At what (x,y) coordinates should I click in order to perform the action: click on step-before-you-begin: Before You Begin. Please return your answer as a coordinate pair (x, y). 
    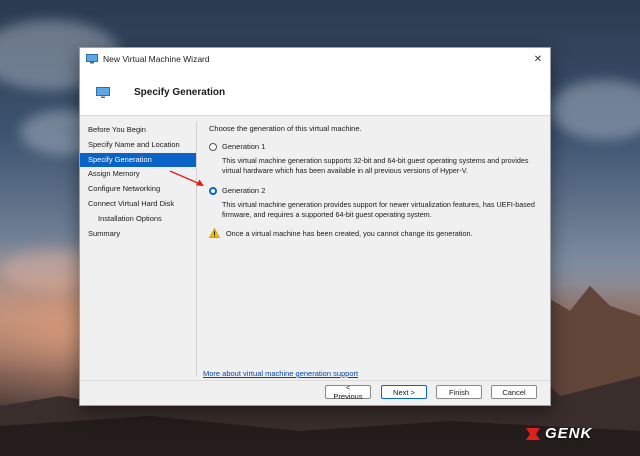
    Looking at the image, I should click on (138, 130).